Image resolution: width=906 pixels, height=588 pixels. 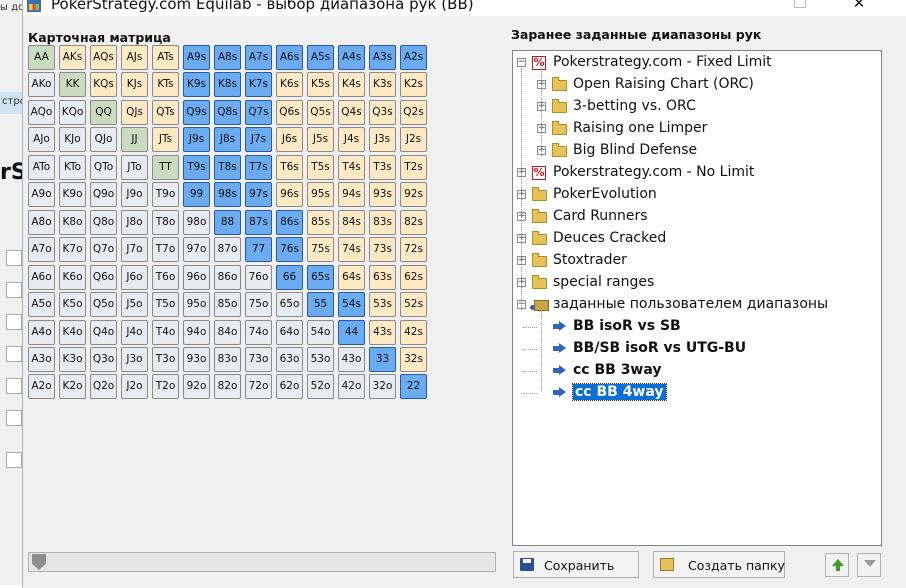 What do you see at coordinates (258, 194) in the screenshot?
I see `hand-cell: 97s` at bounding box center [258, 194].